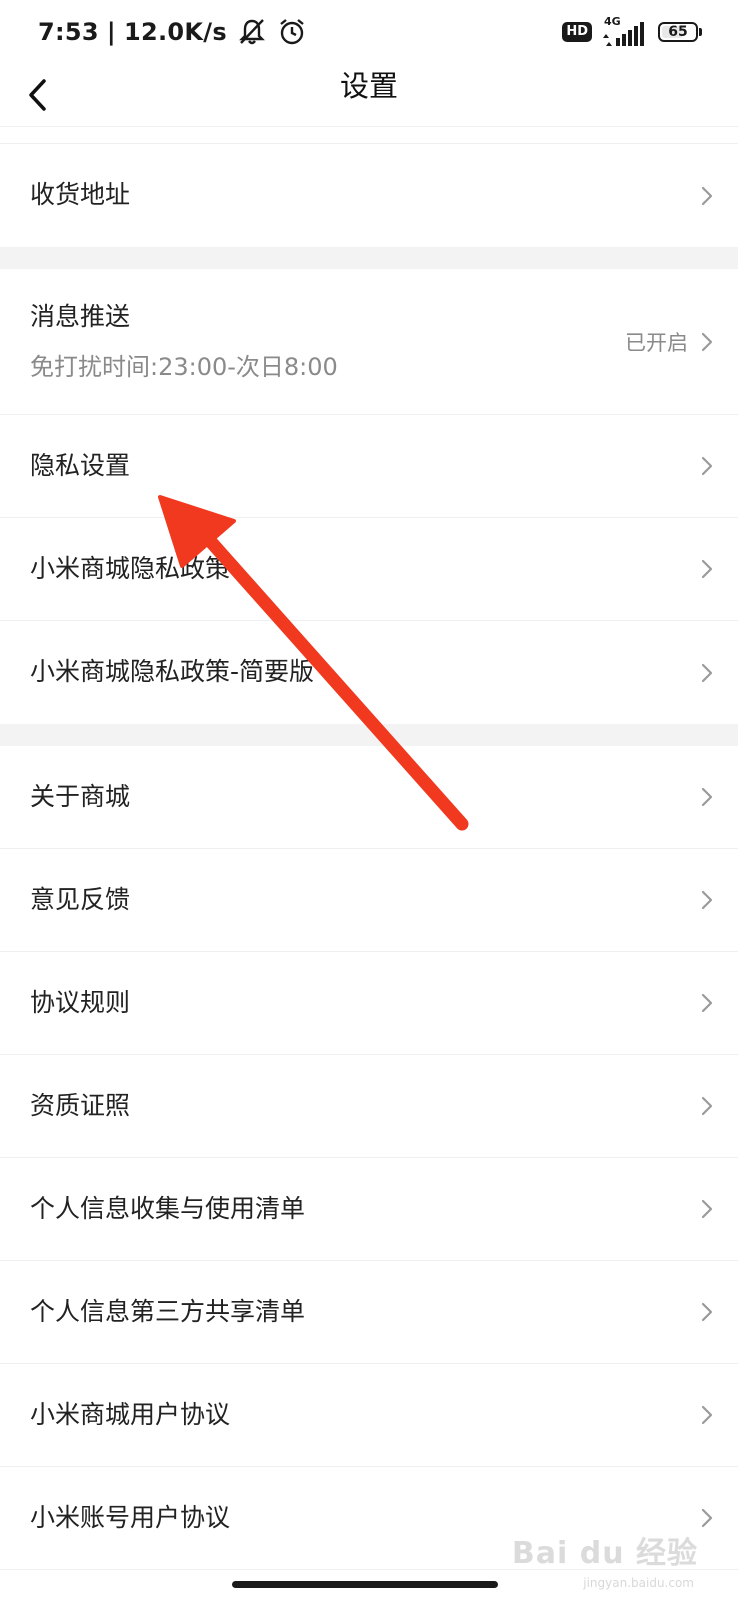 The height and width of the screenshot is (1600, 738). Describe the element at coordinates (369, 797) in the screenshot. I see `list-item-about: 关于商城` at that location.